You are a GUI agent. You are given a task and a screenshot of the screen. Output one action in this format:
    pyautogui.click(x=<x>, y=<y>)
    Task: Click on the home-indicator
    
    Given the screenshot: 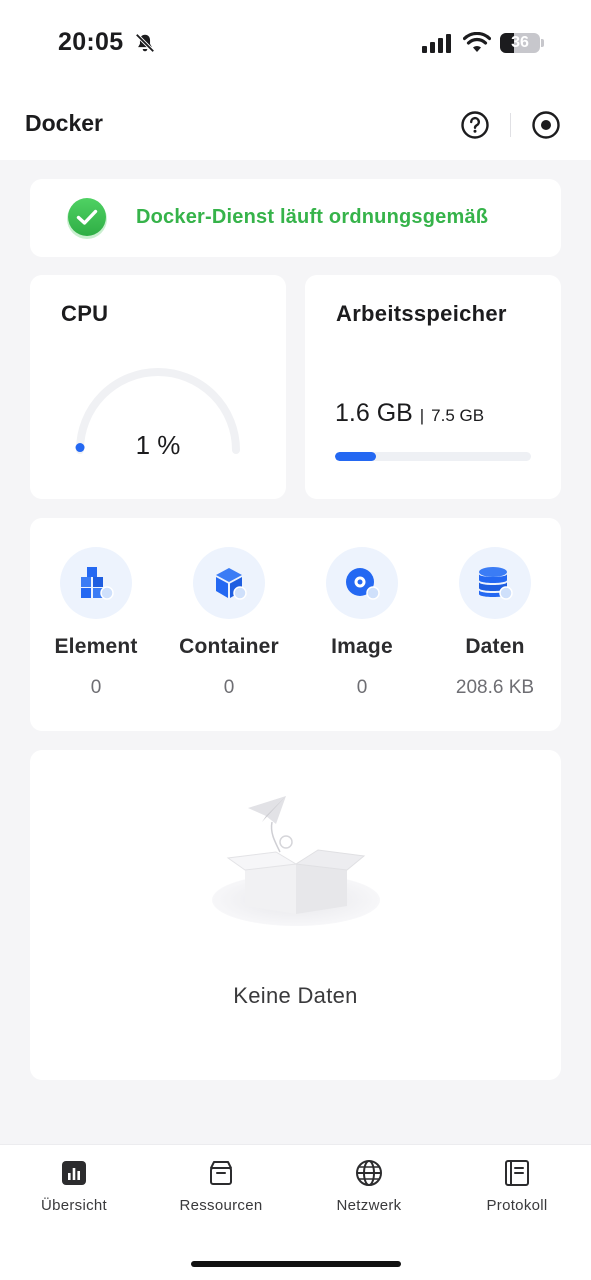 What is the action you would take?
    pyautogui.click(x=296, y=1264)
    